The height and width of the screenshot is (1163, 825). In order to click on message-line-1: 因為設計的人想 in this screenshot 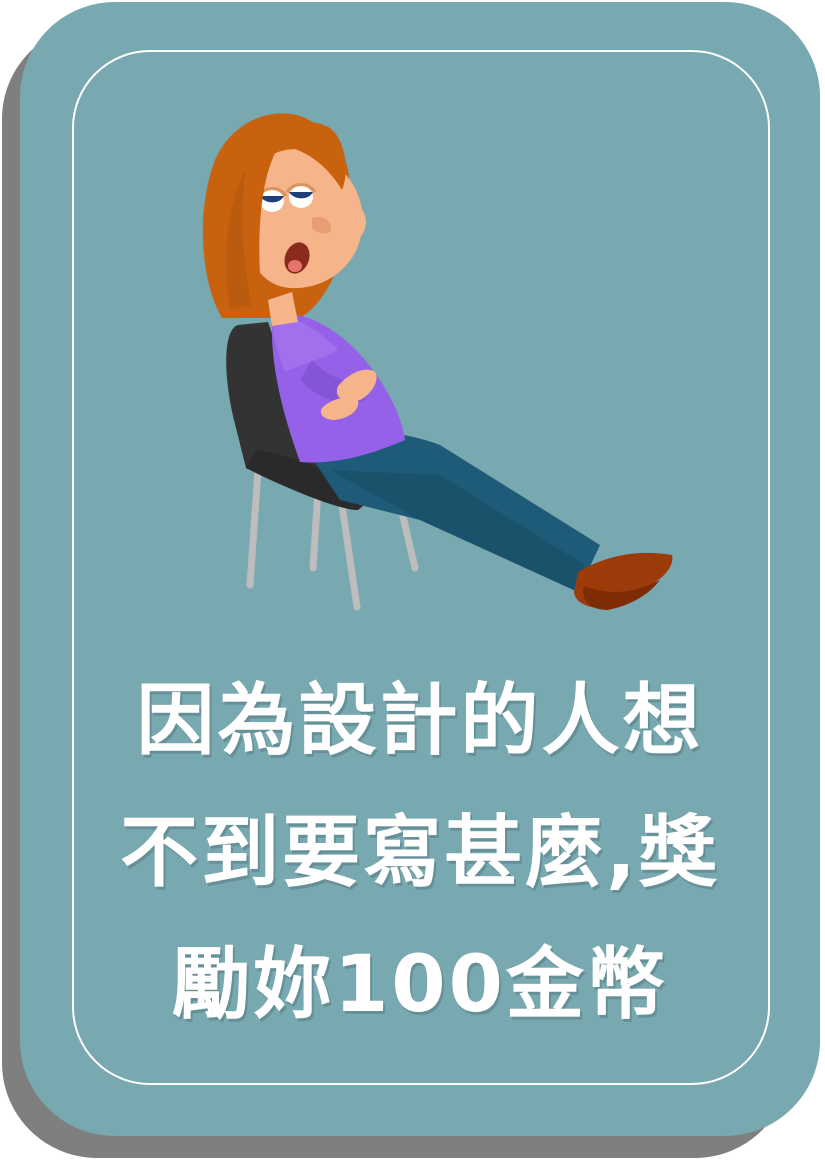, I will do `click(420, 721)`.